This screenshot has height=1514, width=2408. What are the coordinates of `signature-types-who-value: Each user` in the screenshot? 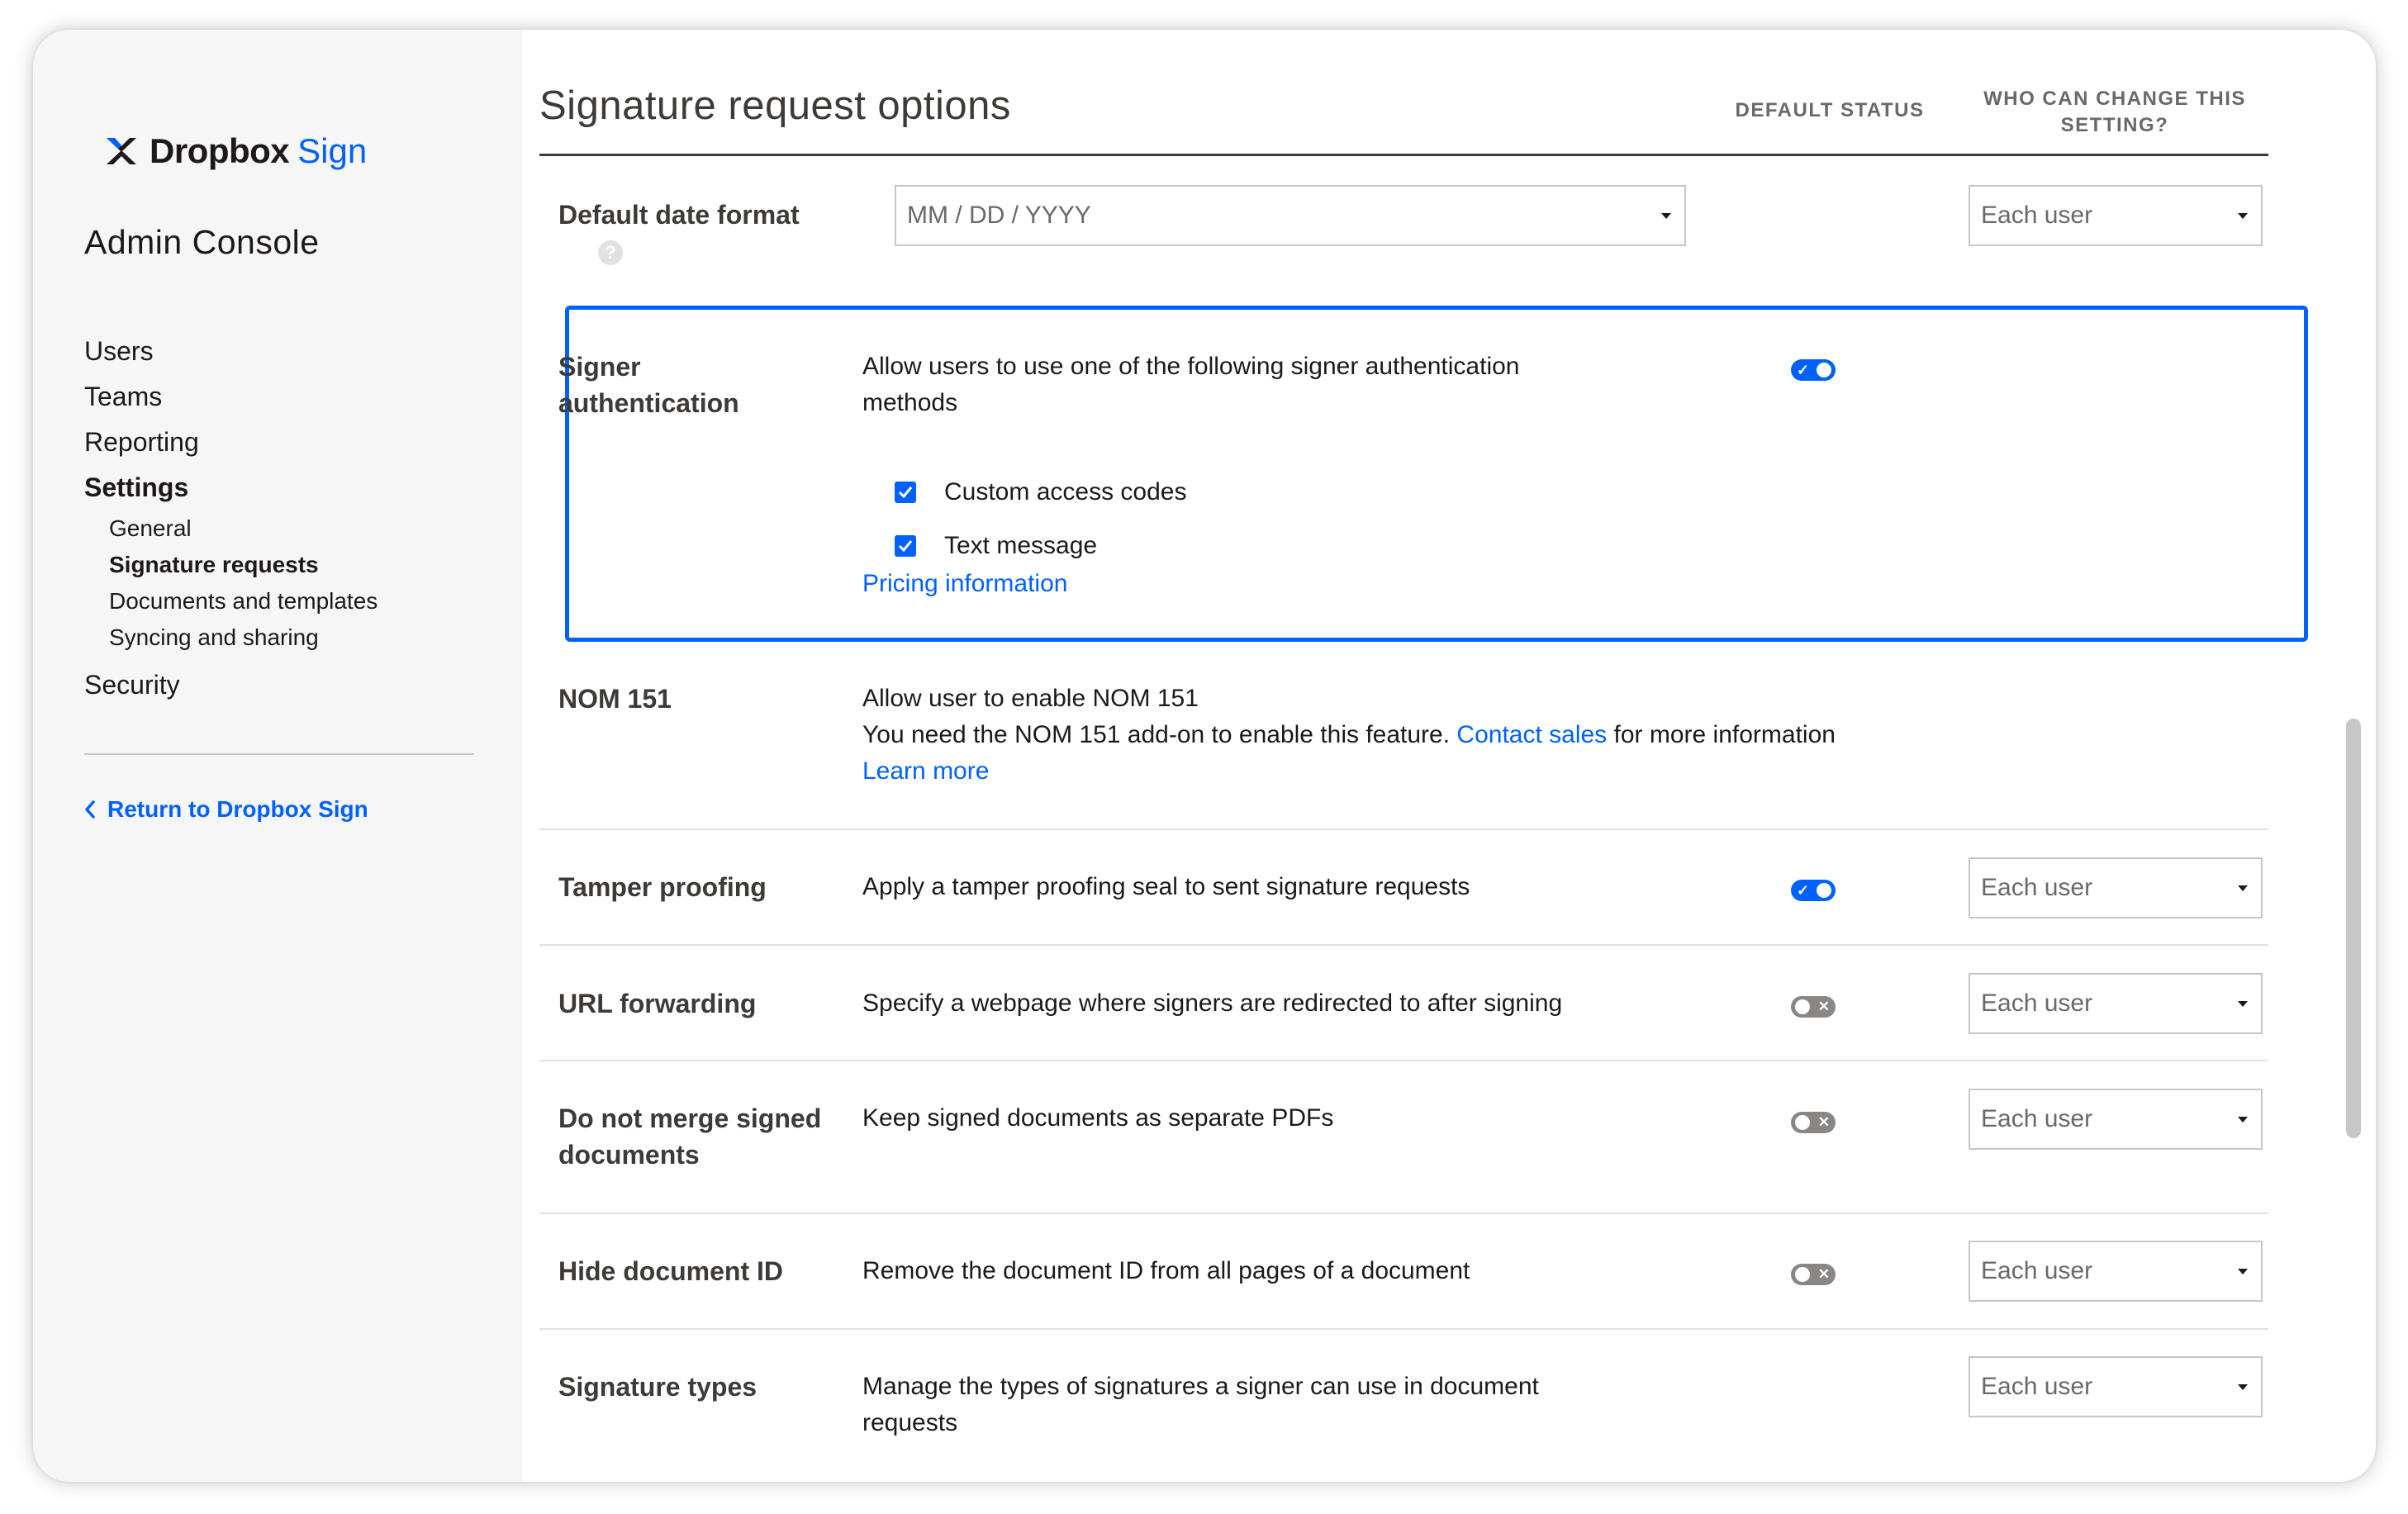 It's located at (2037, 1386).